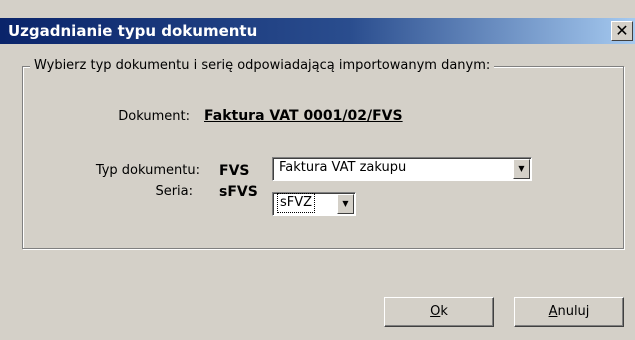  I want to click on window-title: Uzgadnianie typu dokumentu, so click(133, 31).